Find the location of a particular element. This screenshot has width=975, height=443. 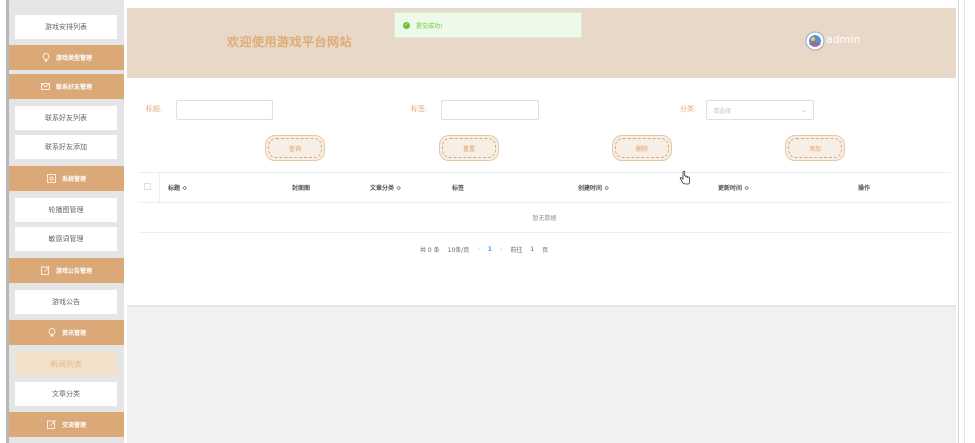

tag-filter-input is located at coordinates (490, 110).